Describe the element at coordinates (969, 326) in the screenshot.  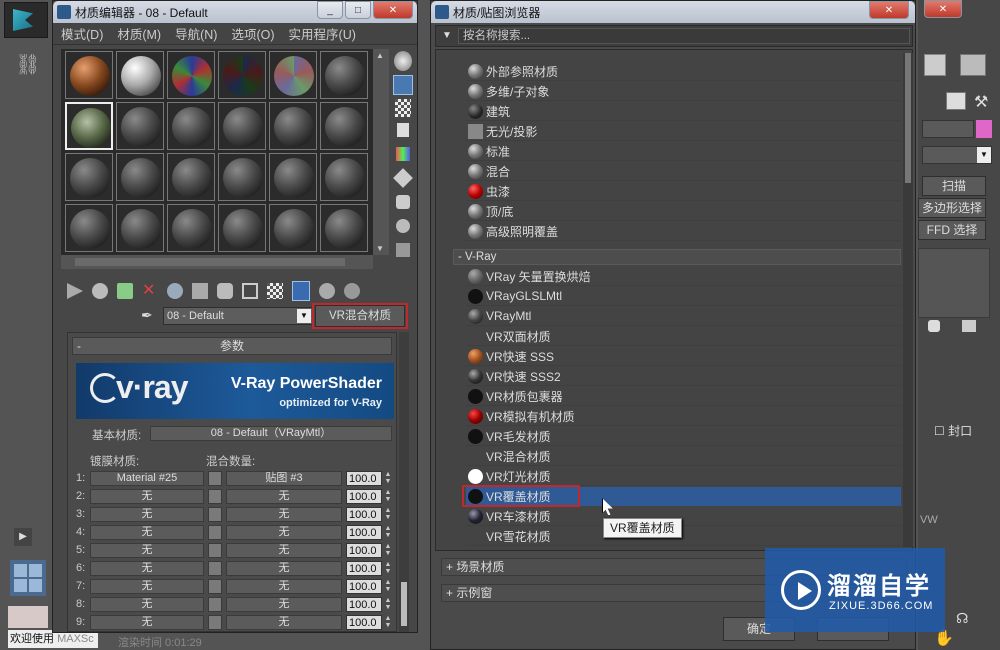
I see `configure-icon` at that location.